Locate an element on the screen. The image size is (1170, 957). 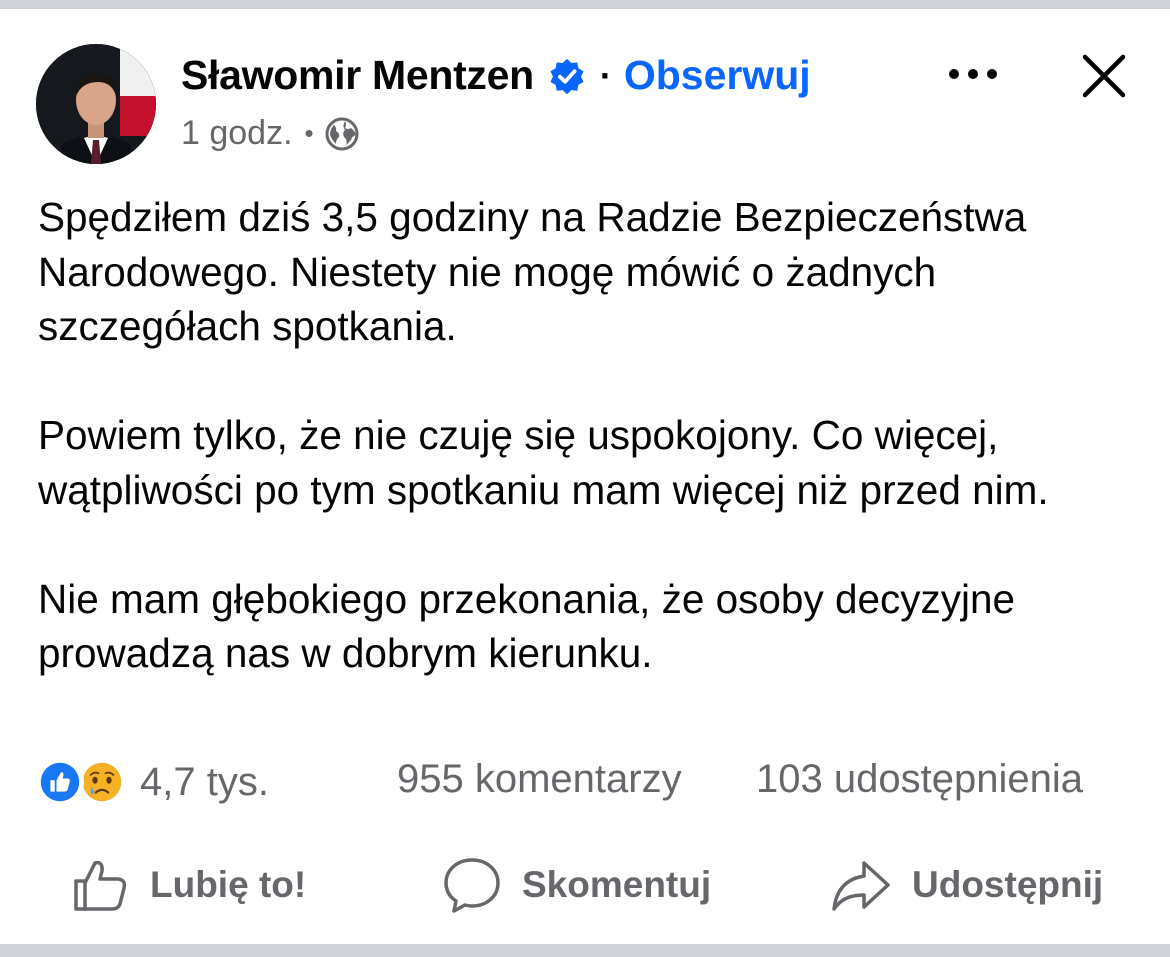
more-options-icon is located at coordinates (973, 74).